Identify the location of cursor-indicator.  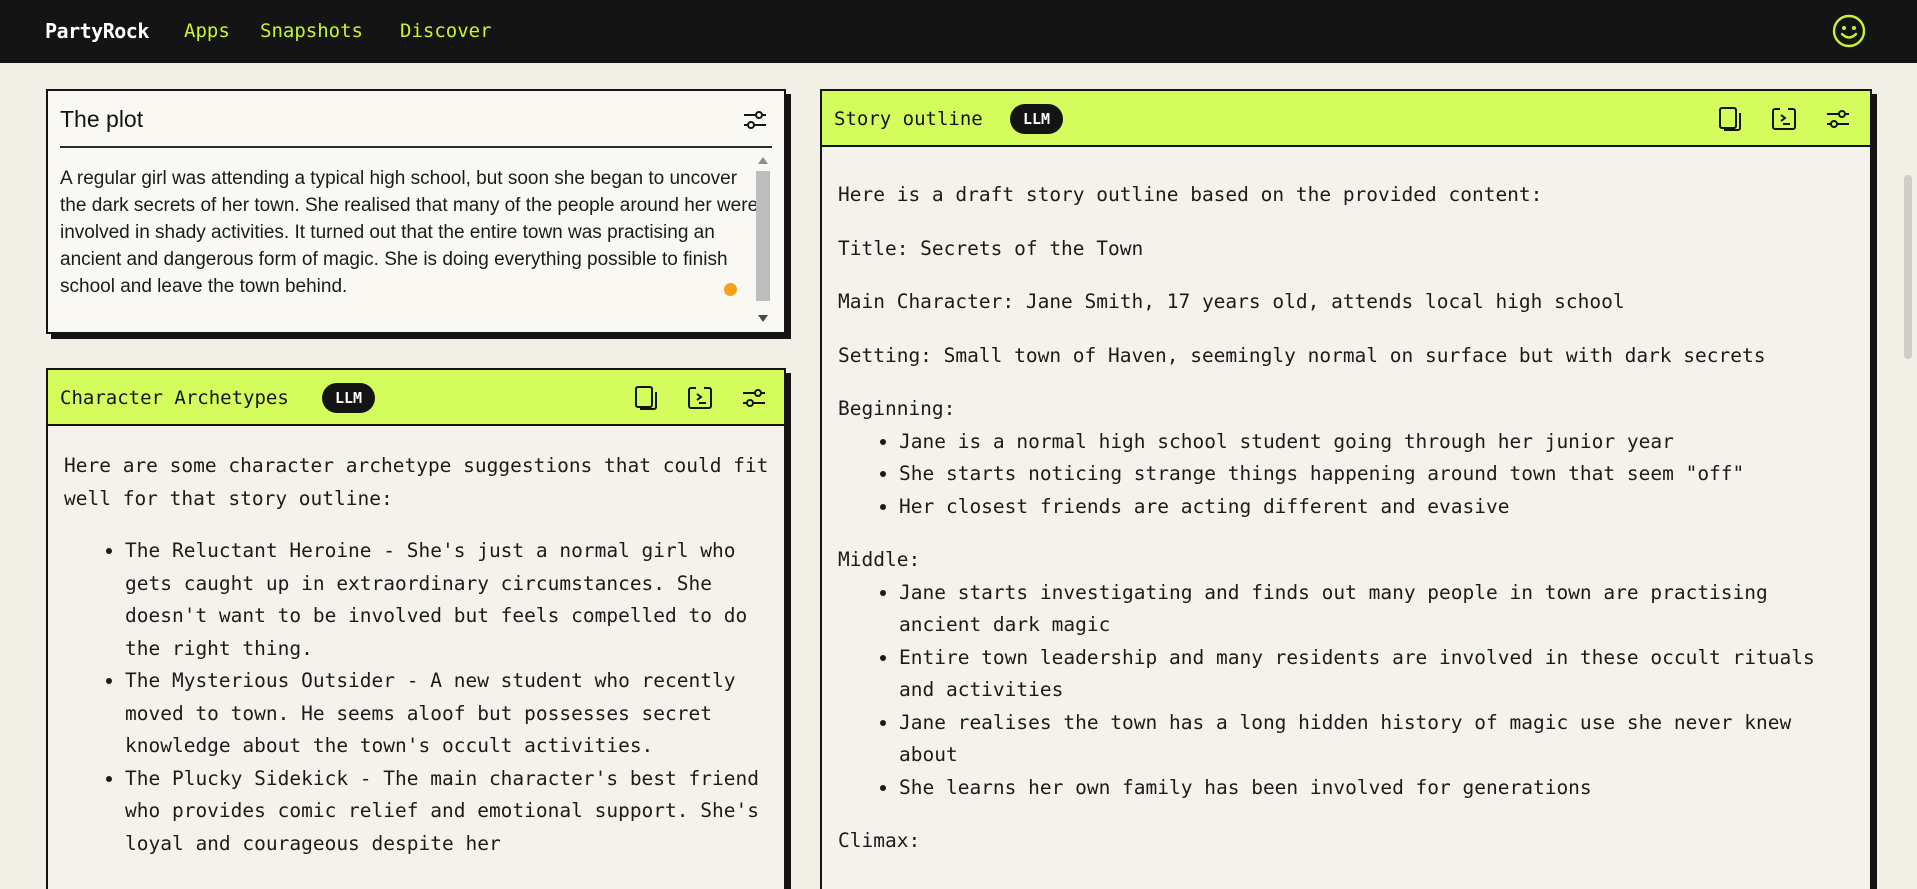
(730, 289).